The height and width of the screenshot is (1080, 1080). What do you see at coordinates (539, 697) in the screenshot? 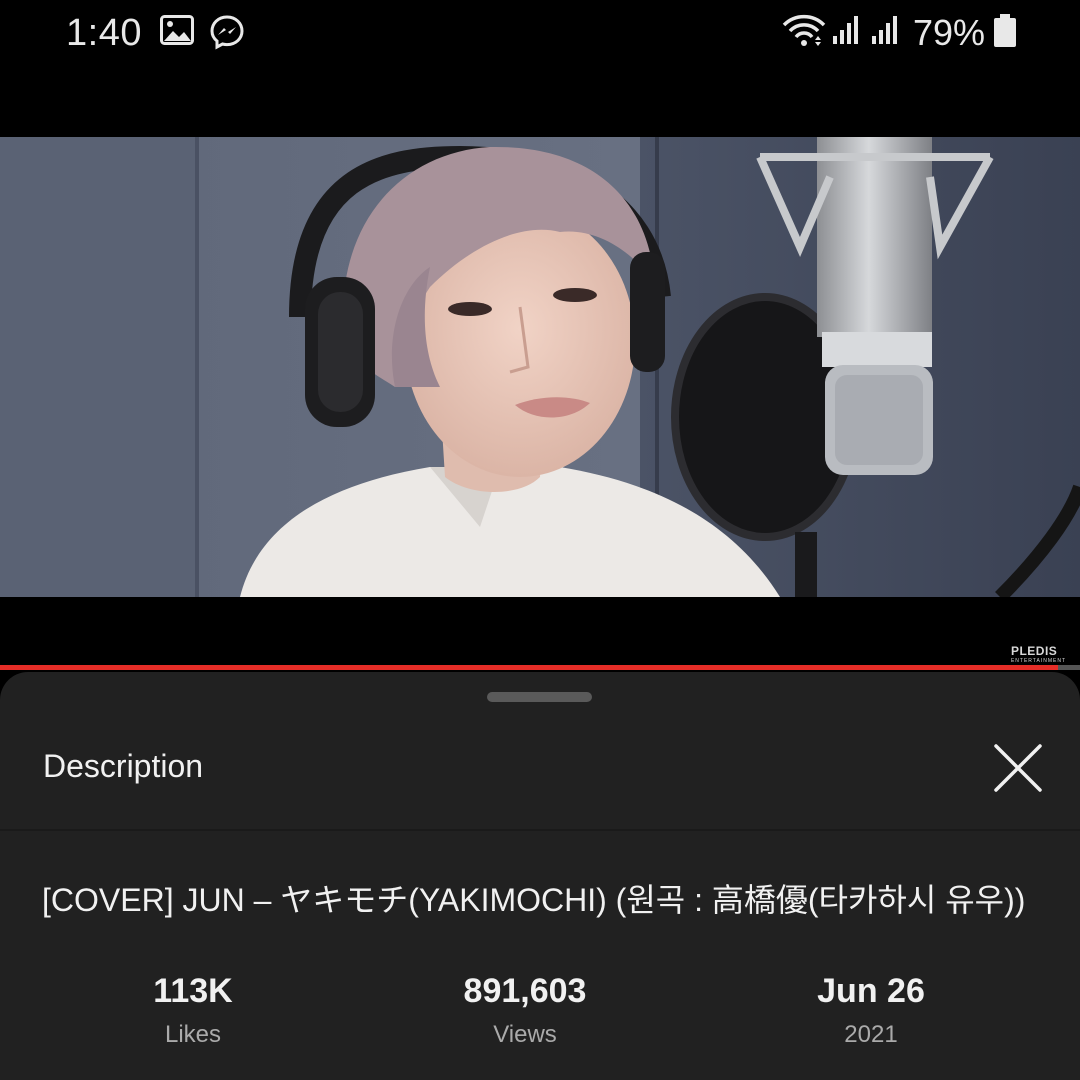
I see `drag-handle` at bounding box center [539, 697].